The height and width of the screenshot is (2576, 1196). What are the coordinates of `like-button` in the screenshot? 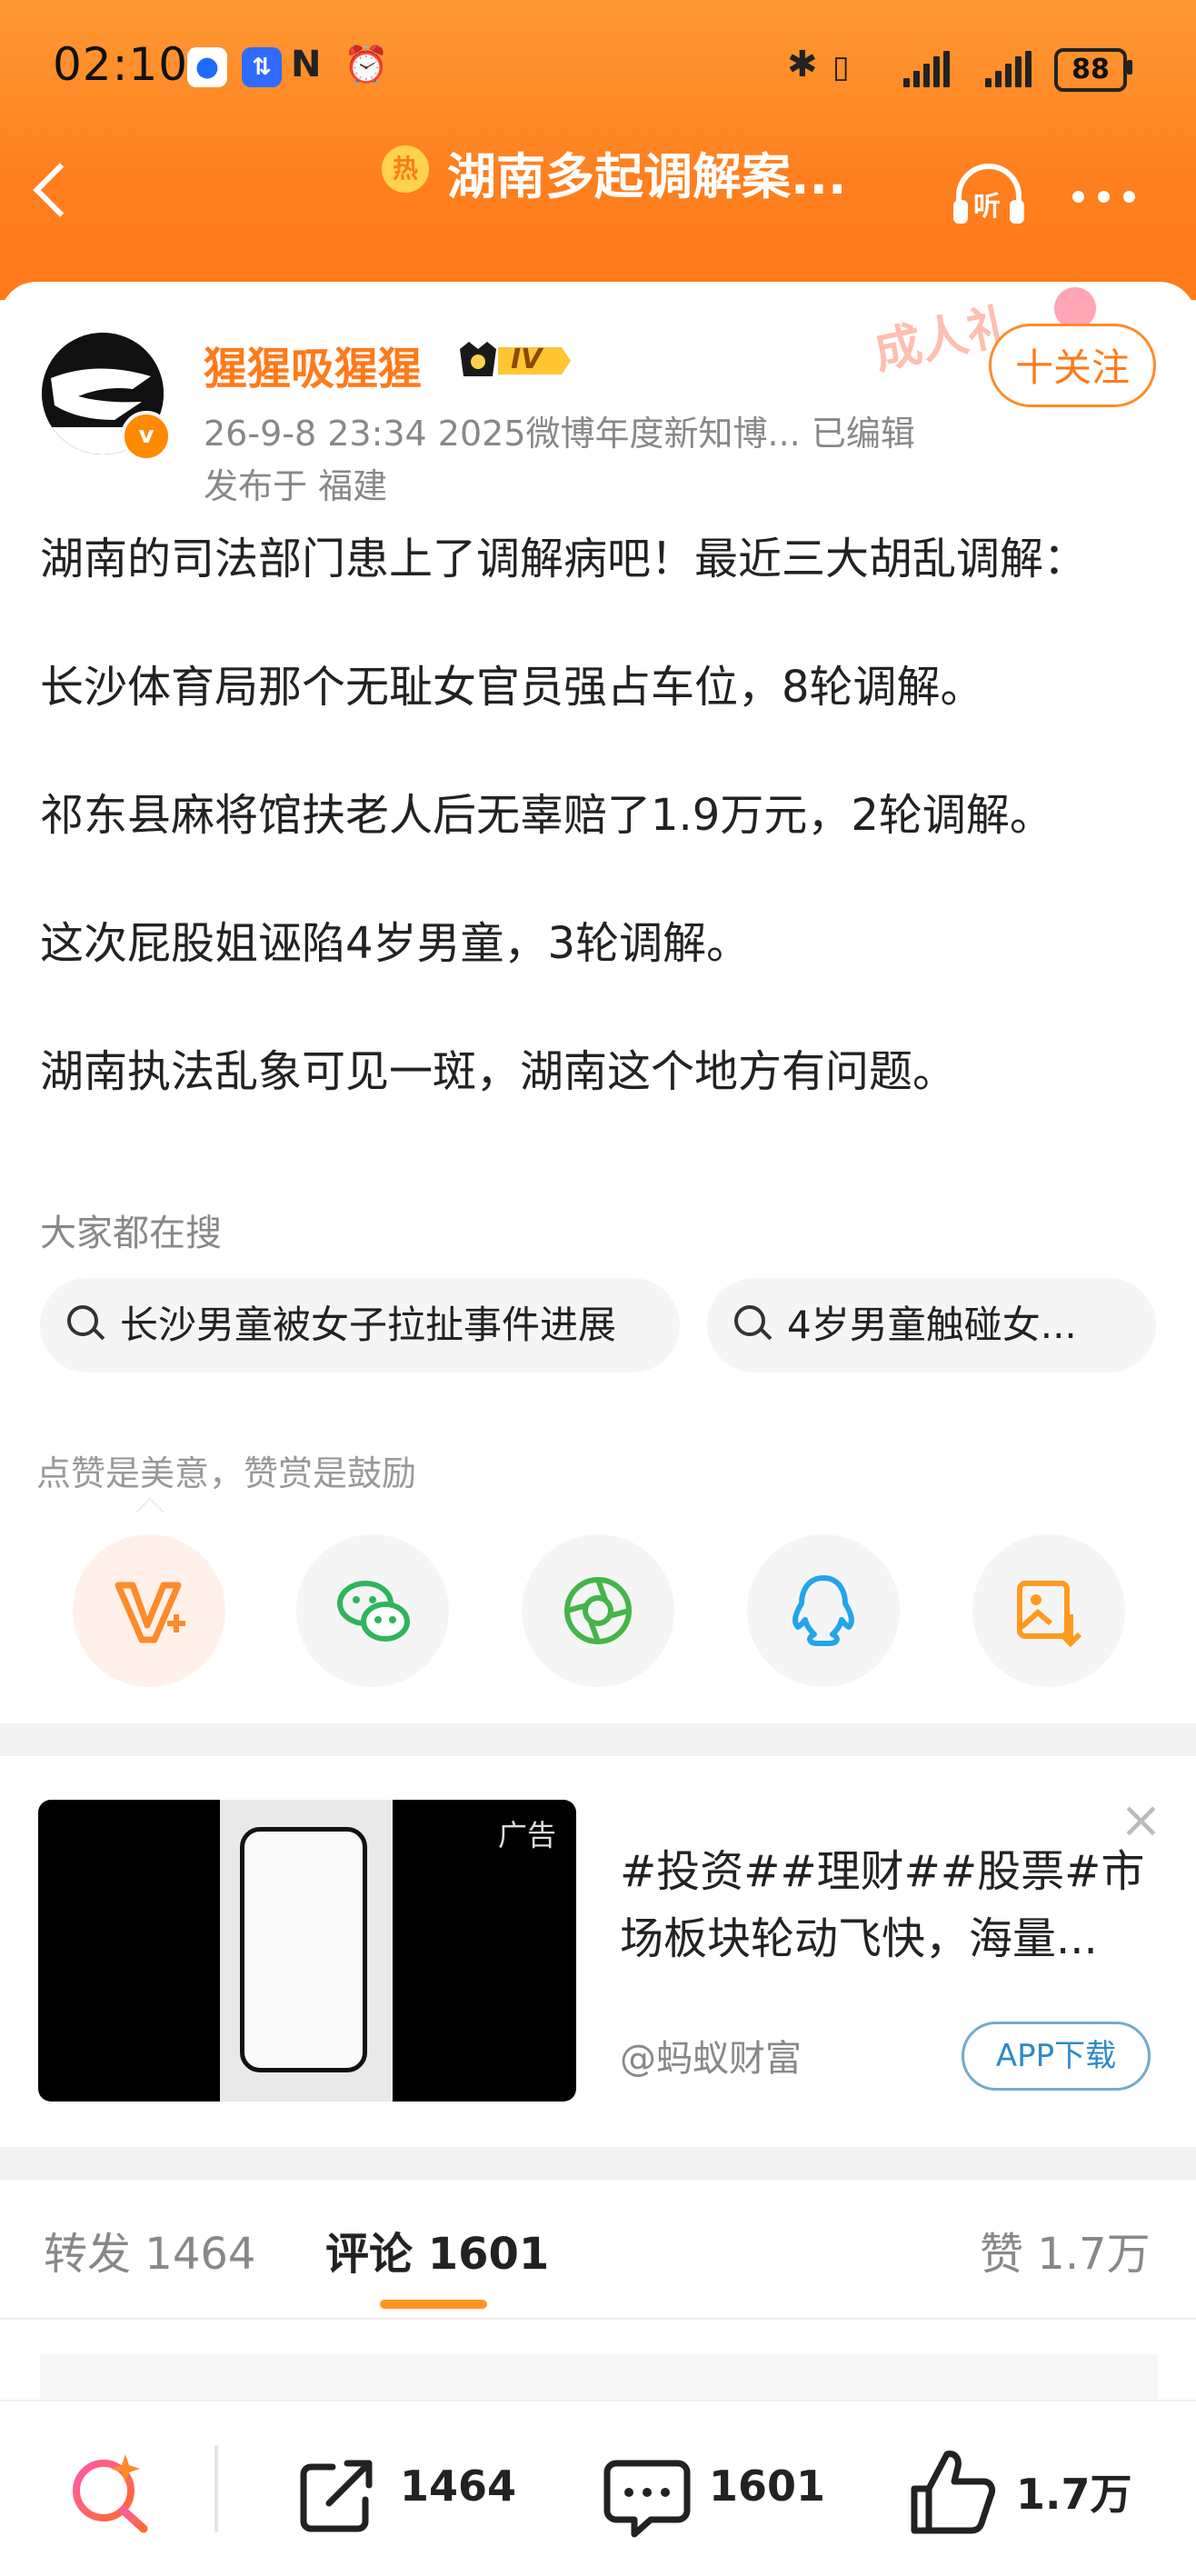 It's located at (952, 2494).